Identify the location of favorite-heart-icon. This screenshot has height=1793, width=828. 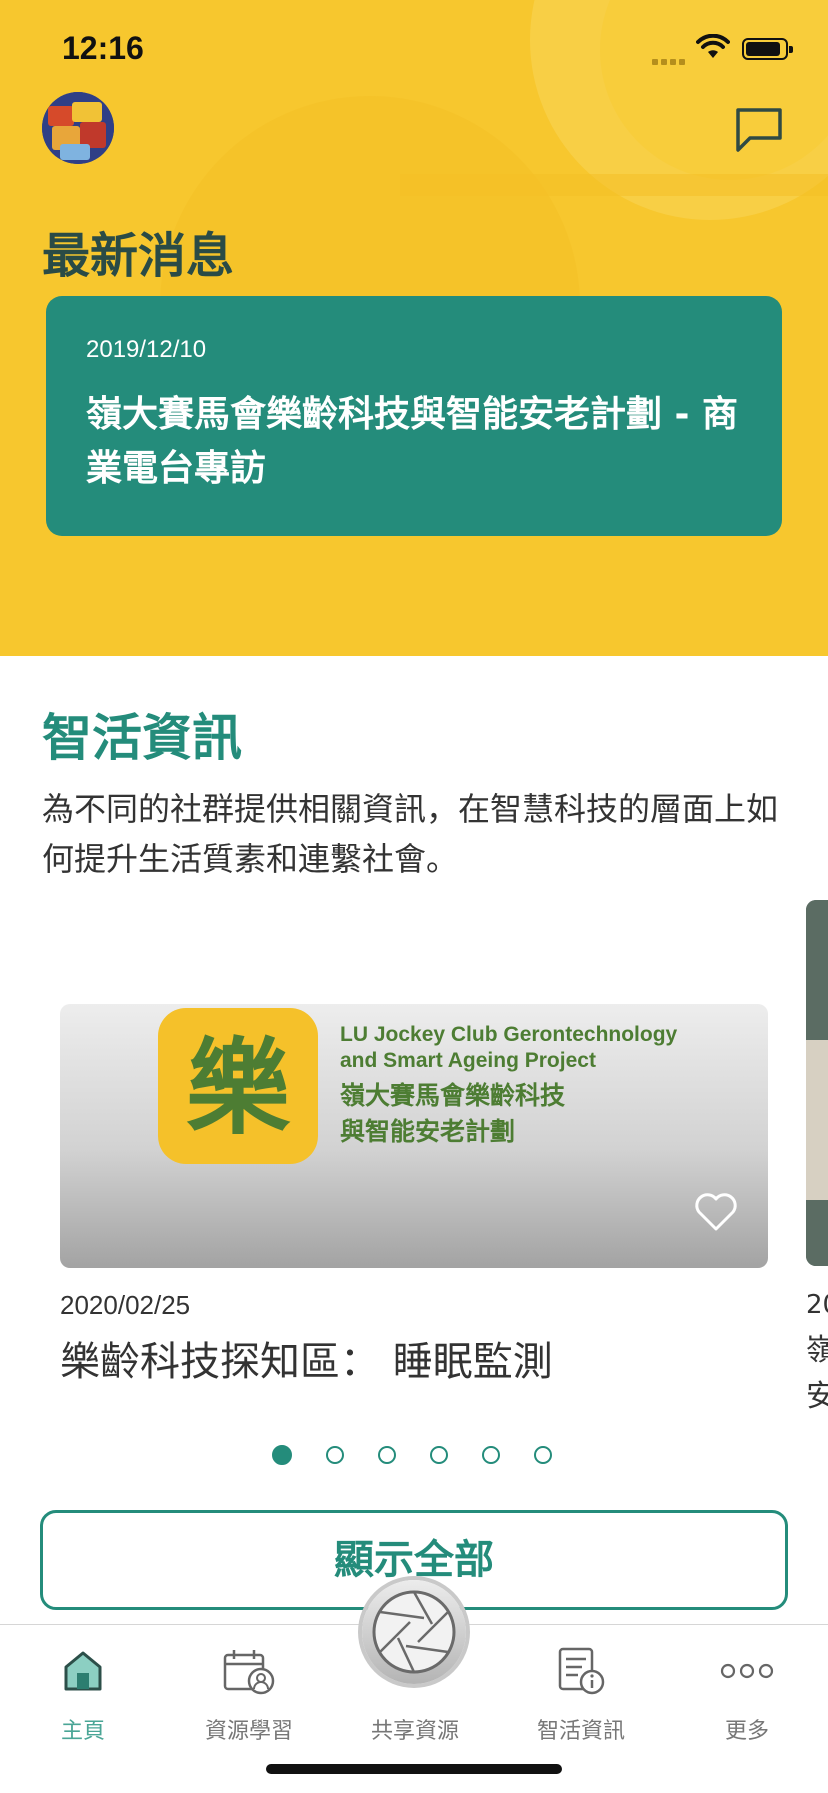
(716, 1212).